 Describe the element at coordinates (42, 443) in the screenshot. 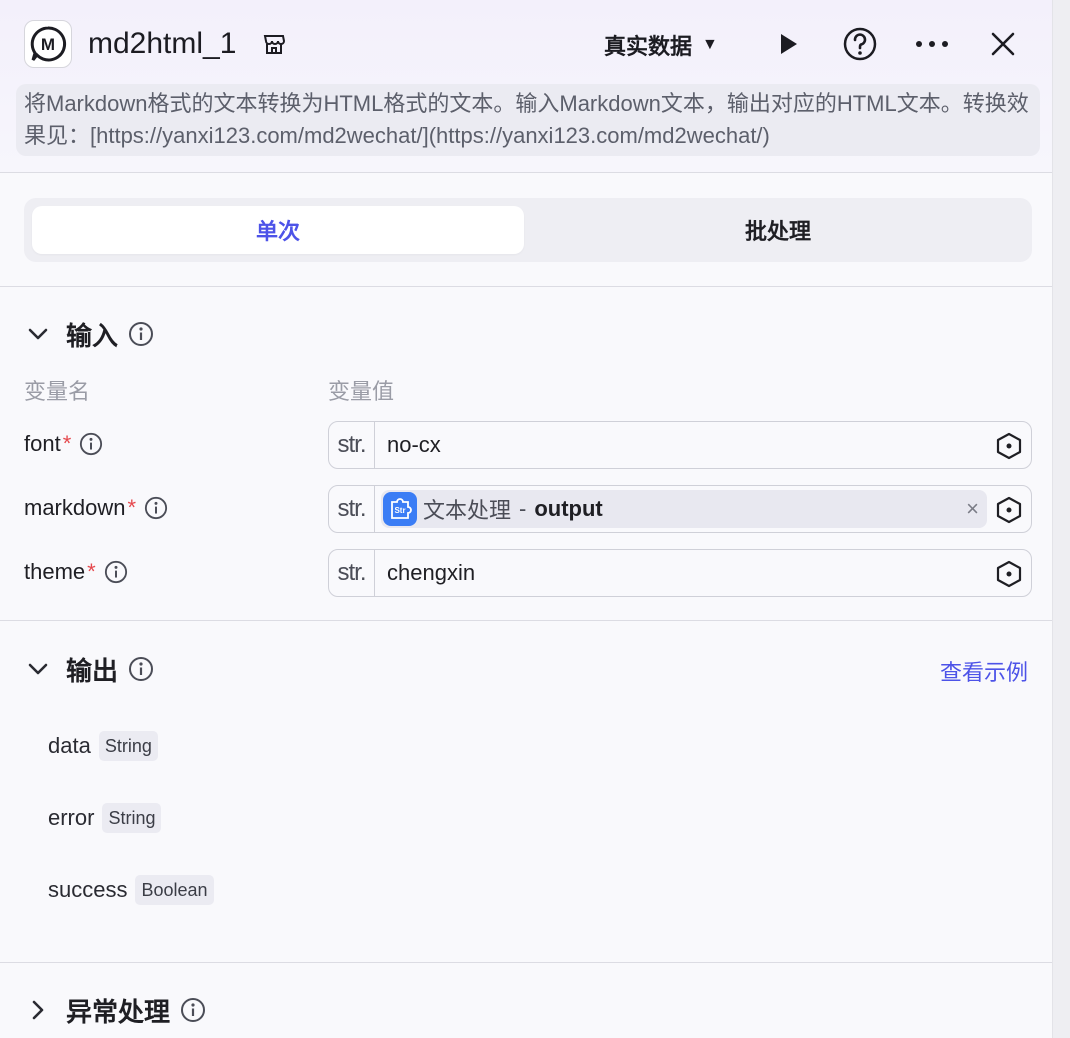

I see `var-name-label: font` at that location.